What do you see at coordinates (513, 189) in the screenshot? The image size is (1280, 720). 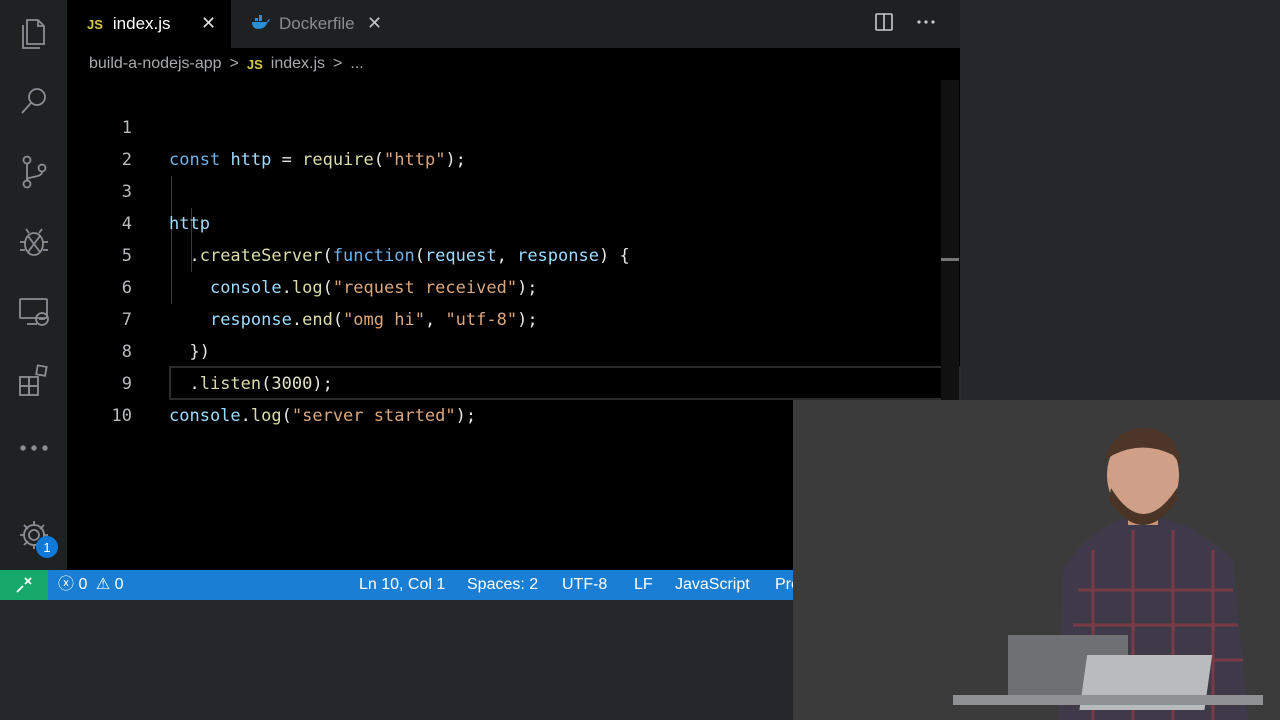 I see `code-line: 3 http` at bounding box center [513, 189].